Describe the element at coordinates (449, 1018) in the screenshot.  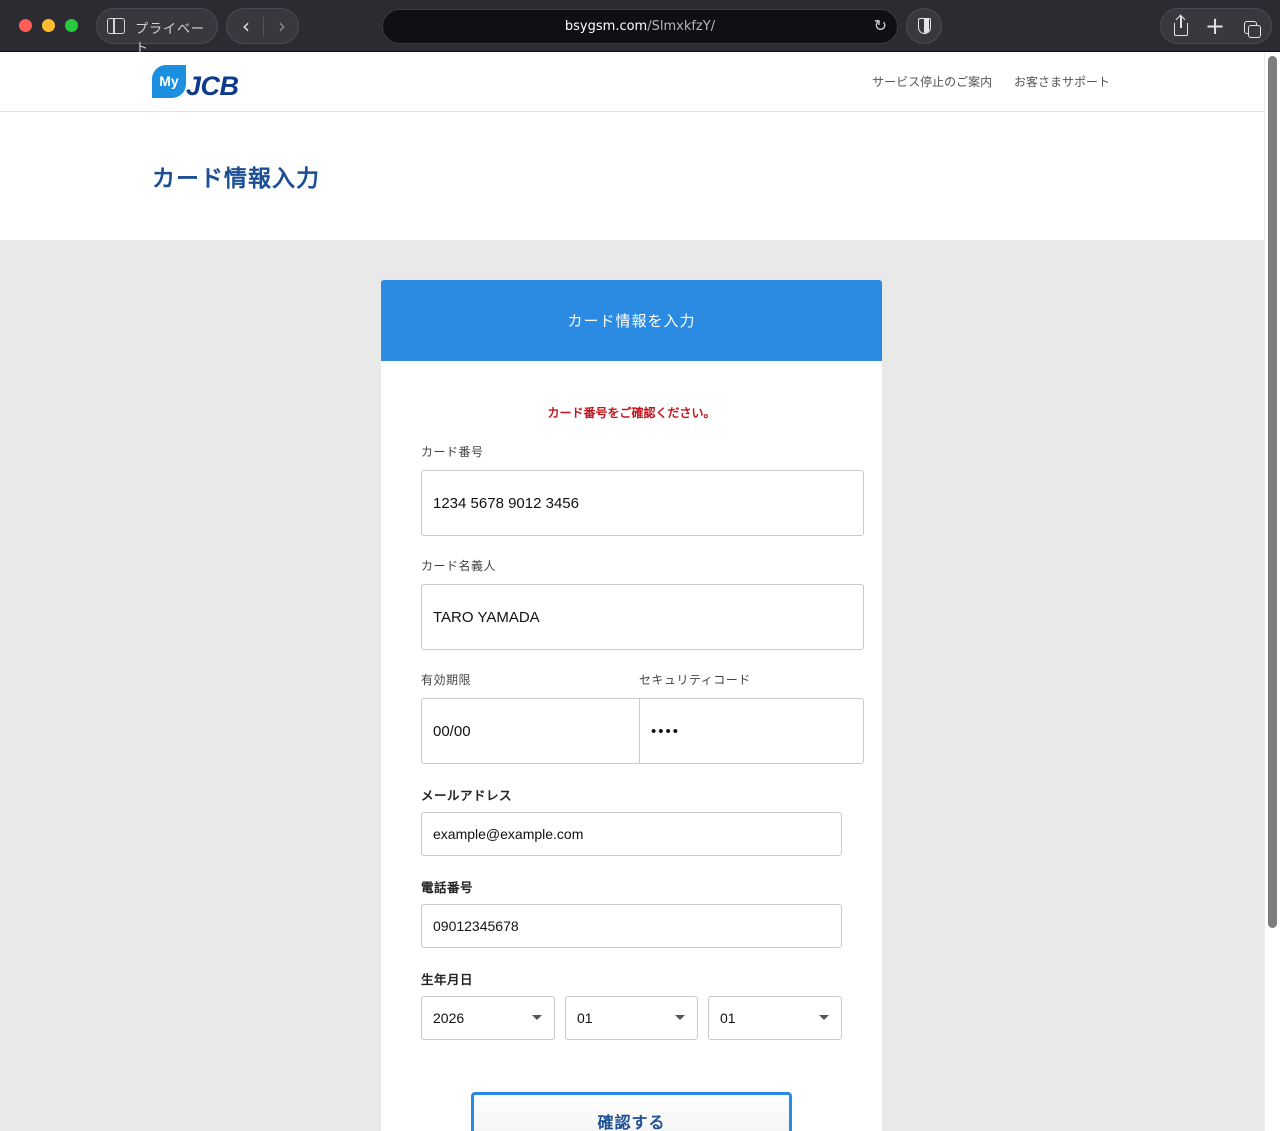
I see `birth-year-value: 2026` at that location.